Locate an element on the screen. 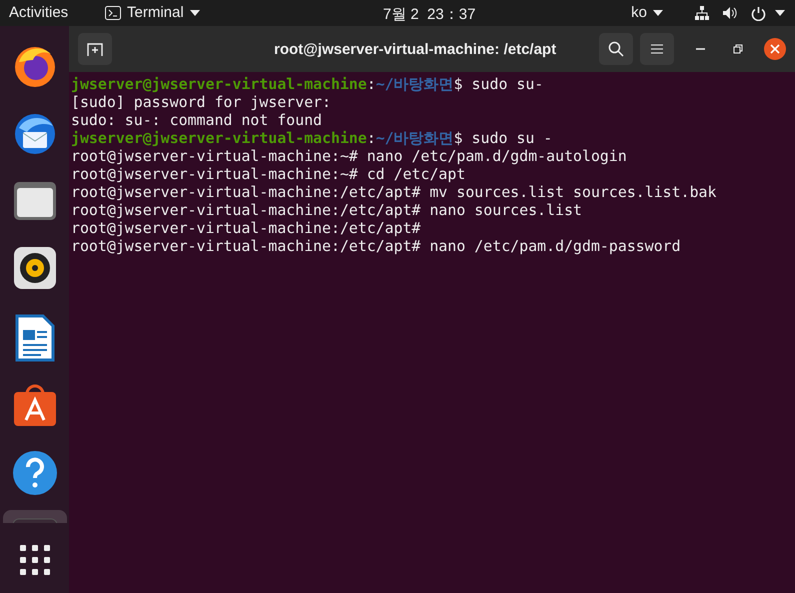 Image resolution: width=795 pixels, height=593 pixels. restore-icon is located at coordinates (738, 49).